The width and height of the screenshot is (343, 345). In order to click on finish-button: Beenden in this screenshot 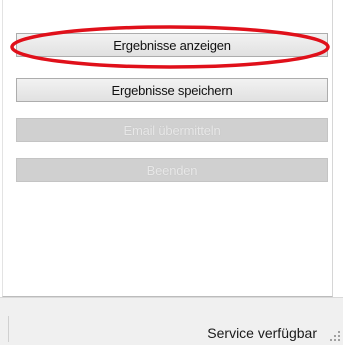, I will do `click(172, 170)`.